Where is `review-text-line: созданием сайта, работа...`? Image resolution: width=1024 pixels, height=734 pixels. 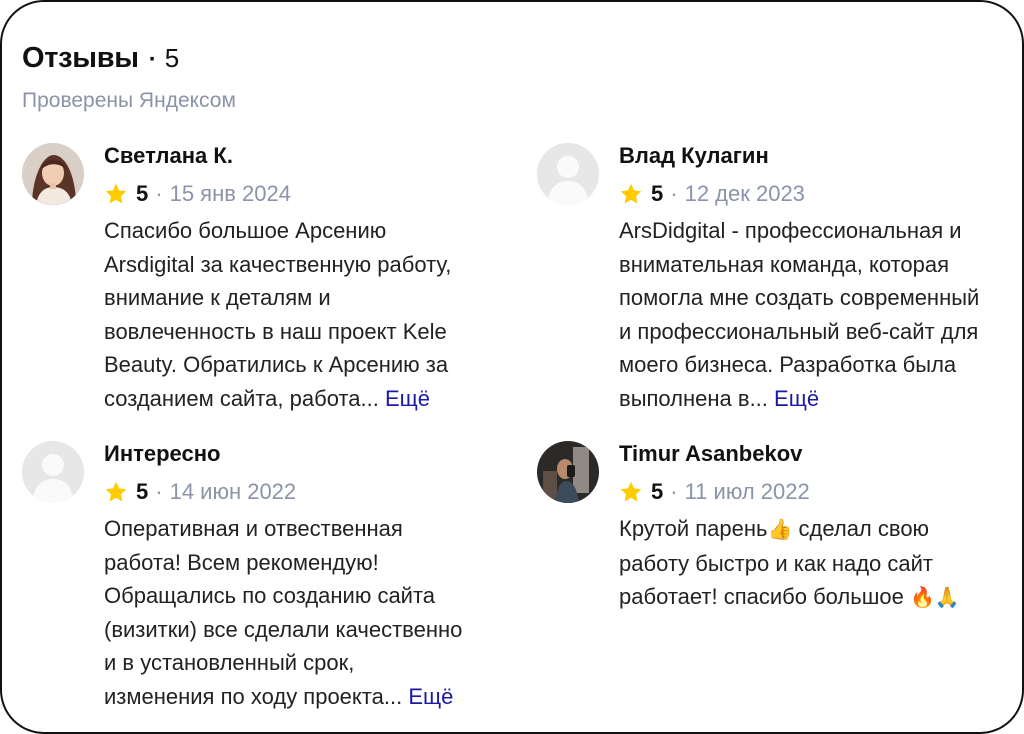 review-text-line: созданием сайта, работа... is located at coordinates (241, 398).